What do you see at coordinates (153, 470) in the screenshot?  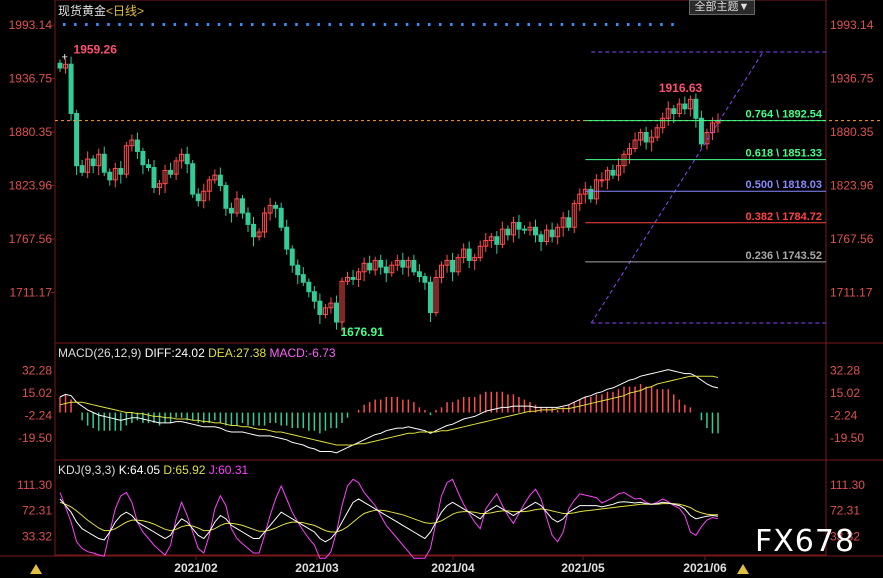 I see `kdj-header: KDJ(9,3,3) K:64.05 D:65.92 J:60.31` at bounding box center [153, 470].